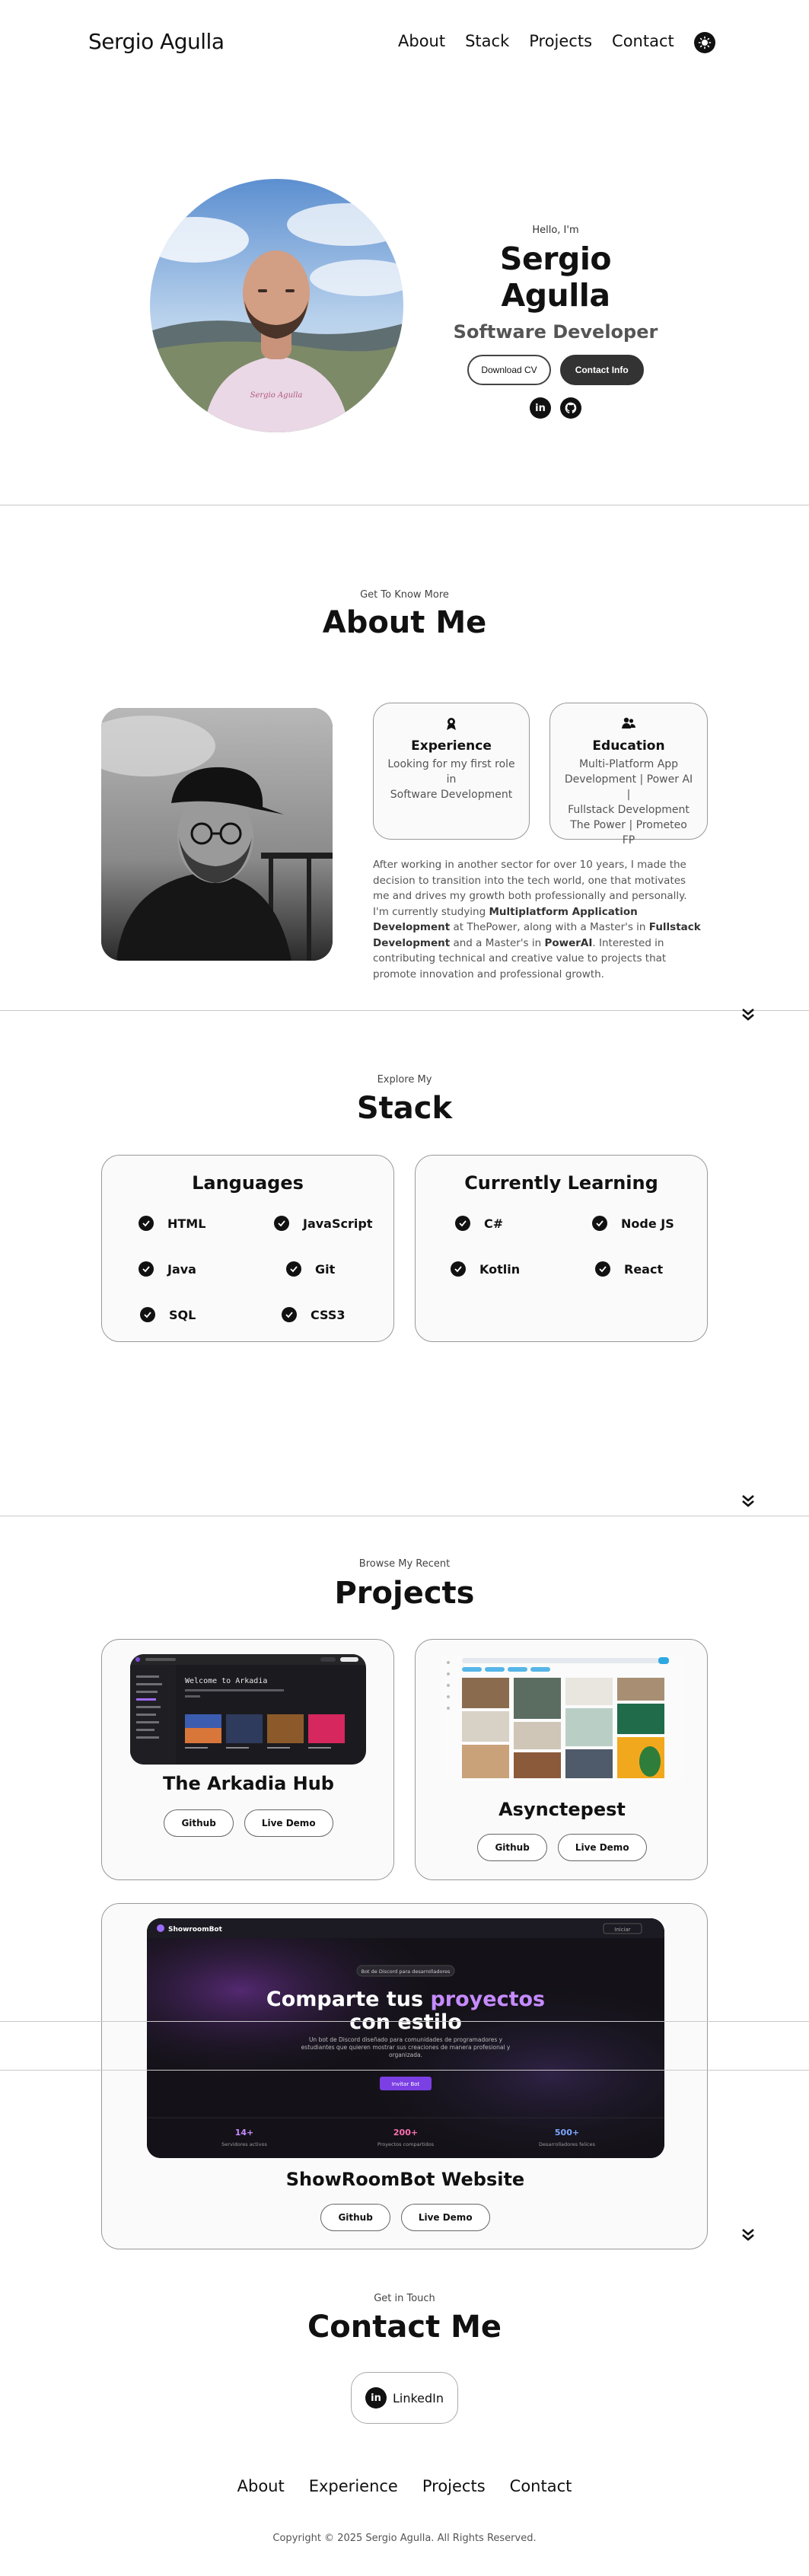 This screenshot has width=809, height=2576. I want to click on shirt-signature: Sergio Agulla, so click(276, 395).